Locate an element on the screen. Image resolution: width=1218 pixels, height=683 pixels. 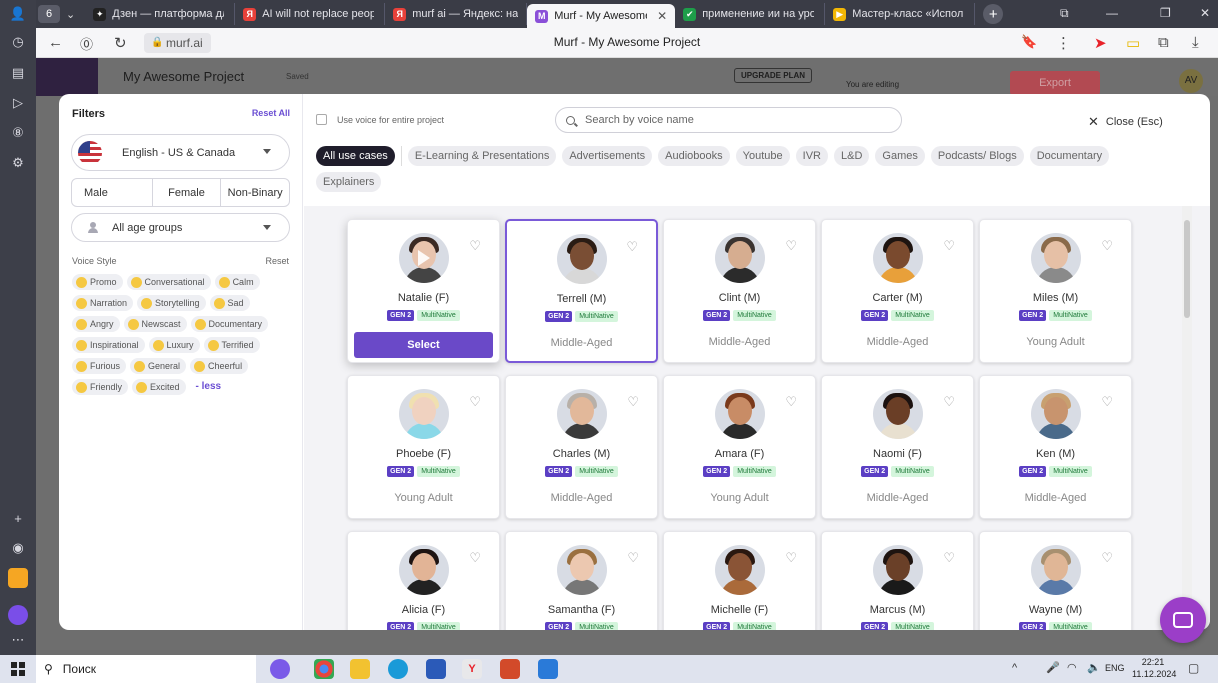
use-case-chip: Audiobooks is located at coordinates (694, 156).